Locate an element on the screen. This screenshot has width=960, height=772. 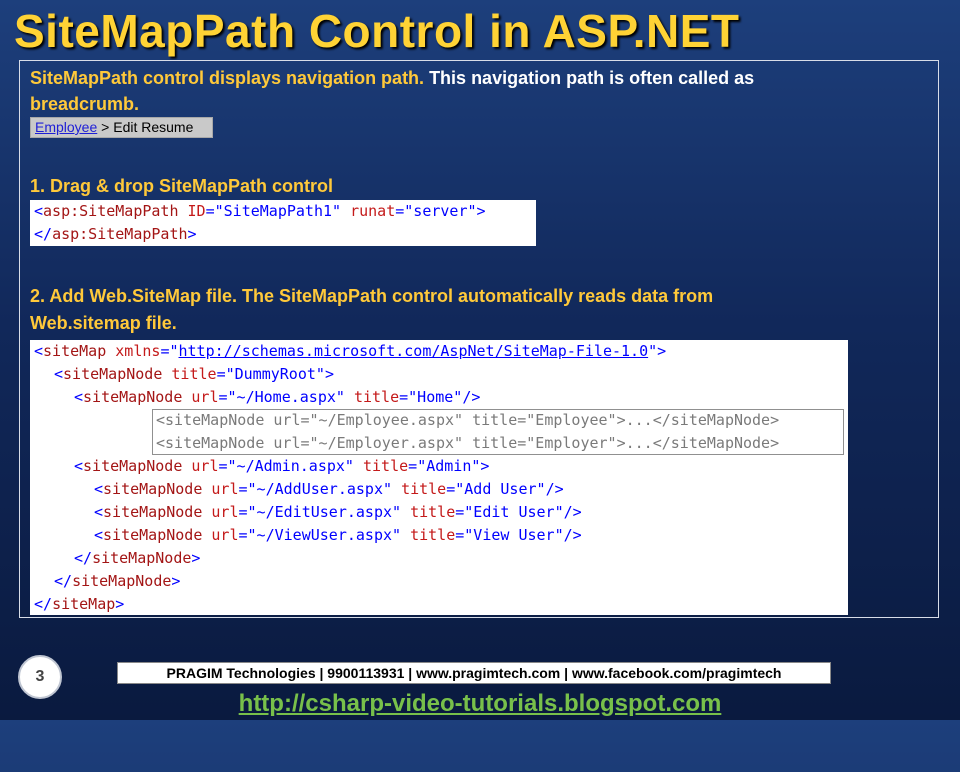
breadcrumb: Employee > Edit Resume is located at coordinates (121, 127).